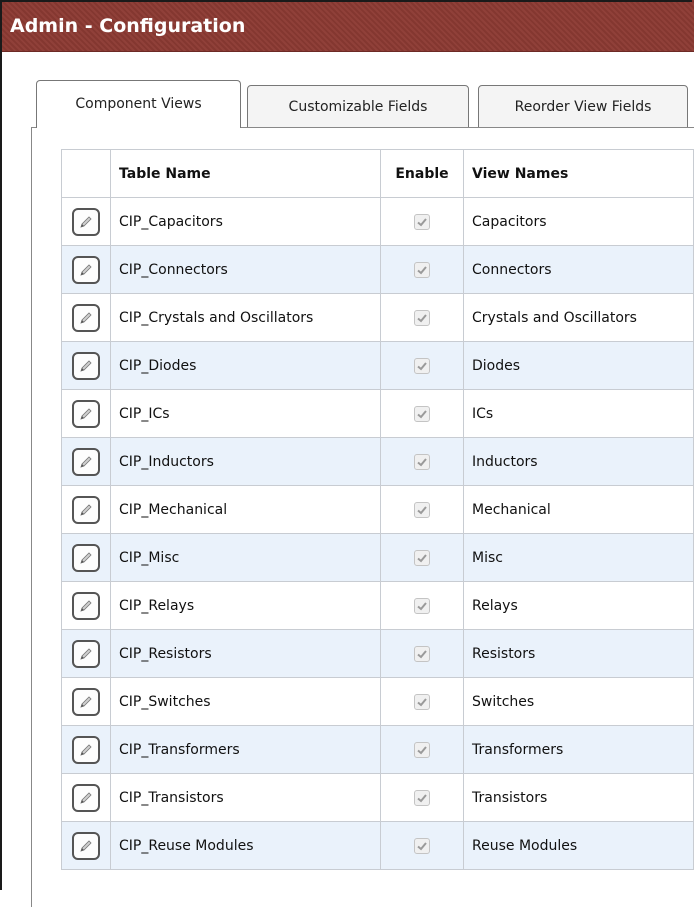 The width and height of the screenshot is (694, 907). Describe the element at coordinates (578, 509) in the screenshot. I see `view-name-cell: Mechanical` at that location.